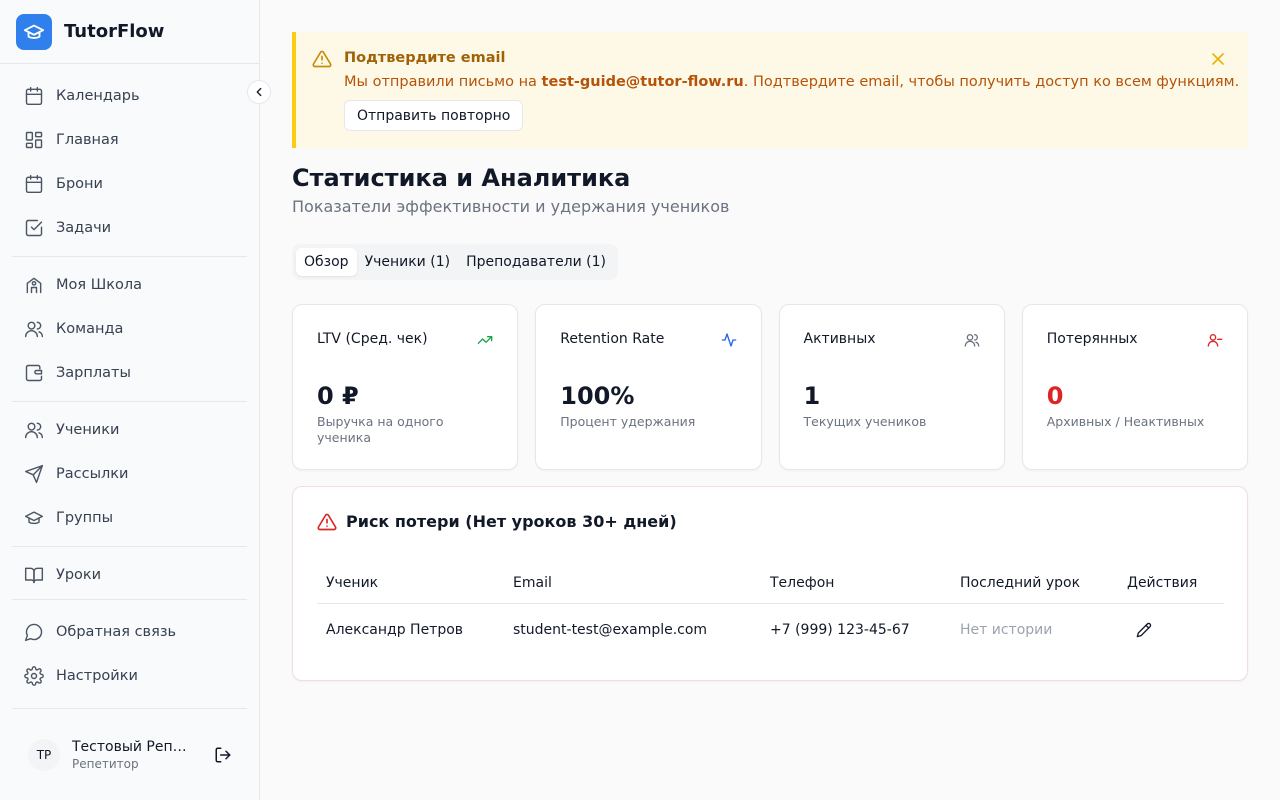 Image resolution: width=1280 pixels, height=800 pixels. What do you see at coordinates (129, 329) in the screenshot?
I see `sidebar-item-team: Команда` at bounding box center [129, 329].